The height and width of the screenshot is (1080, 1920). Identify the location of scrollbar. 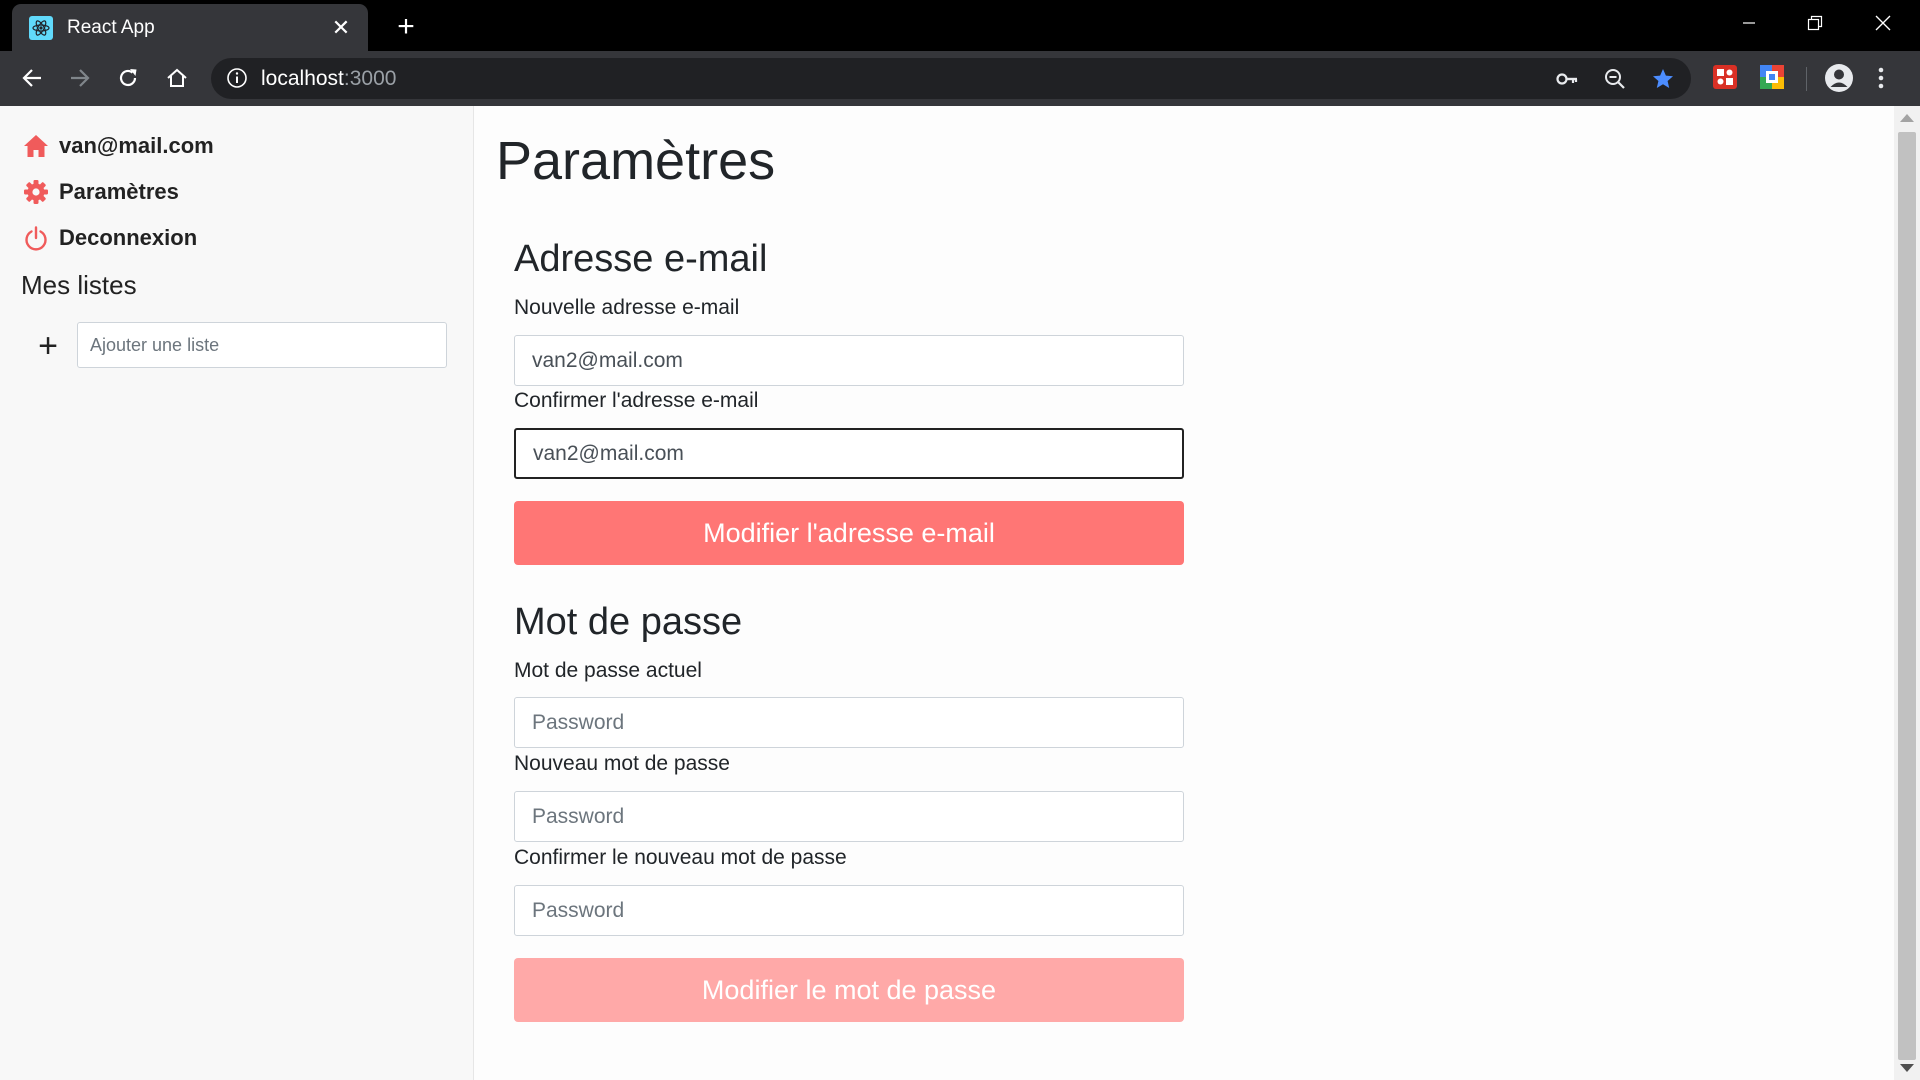
(1907, 593).